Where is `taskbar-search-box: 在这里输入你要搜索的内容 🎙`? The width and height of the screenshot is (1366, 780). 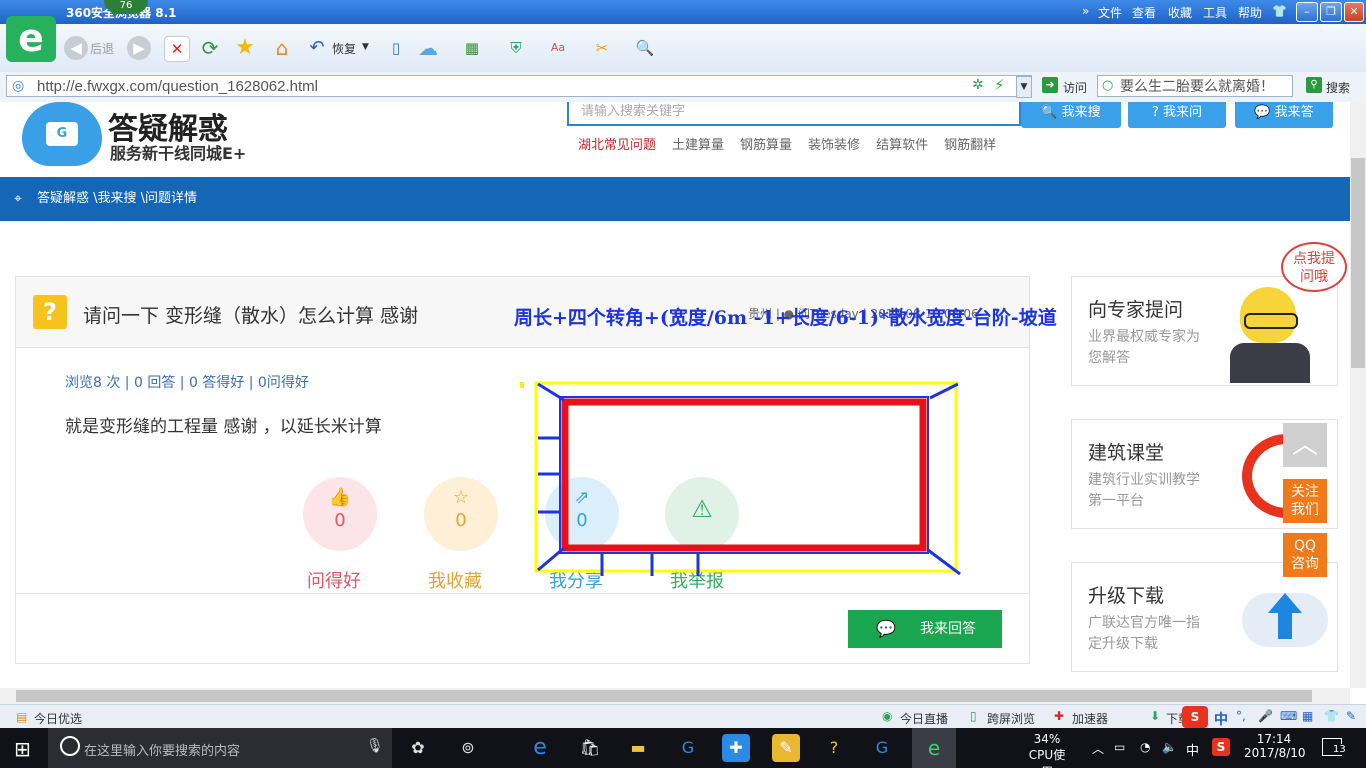 taskbar-search-box: 在这里输入你要搜索的内容 🎙 is located at coordinates (220, 748).